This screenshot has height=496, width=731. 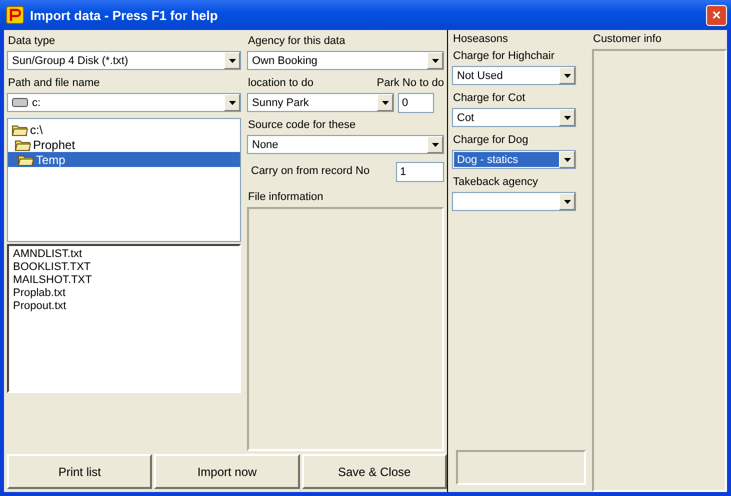 What do you see at coordinates (410, 84) in the screenshot?
I see `field-label: Park No to do` at bounding box center [410, 84].